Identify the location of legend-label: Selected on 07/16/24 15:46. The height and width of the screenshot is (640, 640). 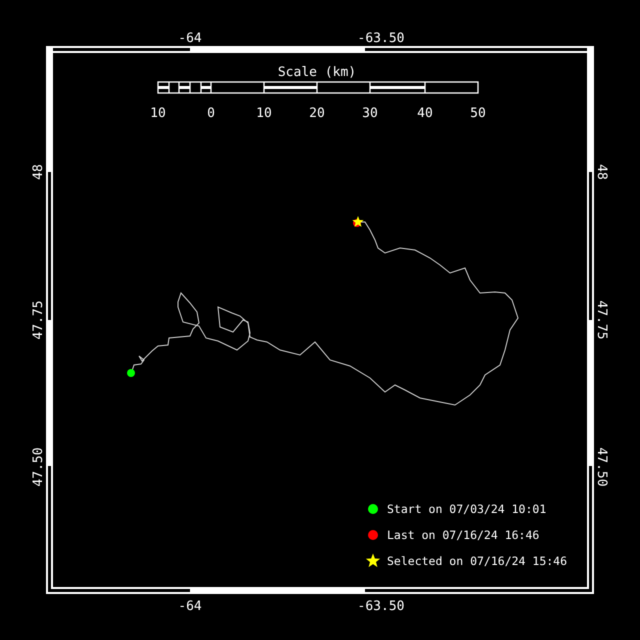
(477, 561).